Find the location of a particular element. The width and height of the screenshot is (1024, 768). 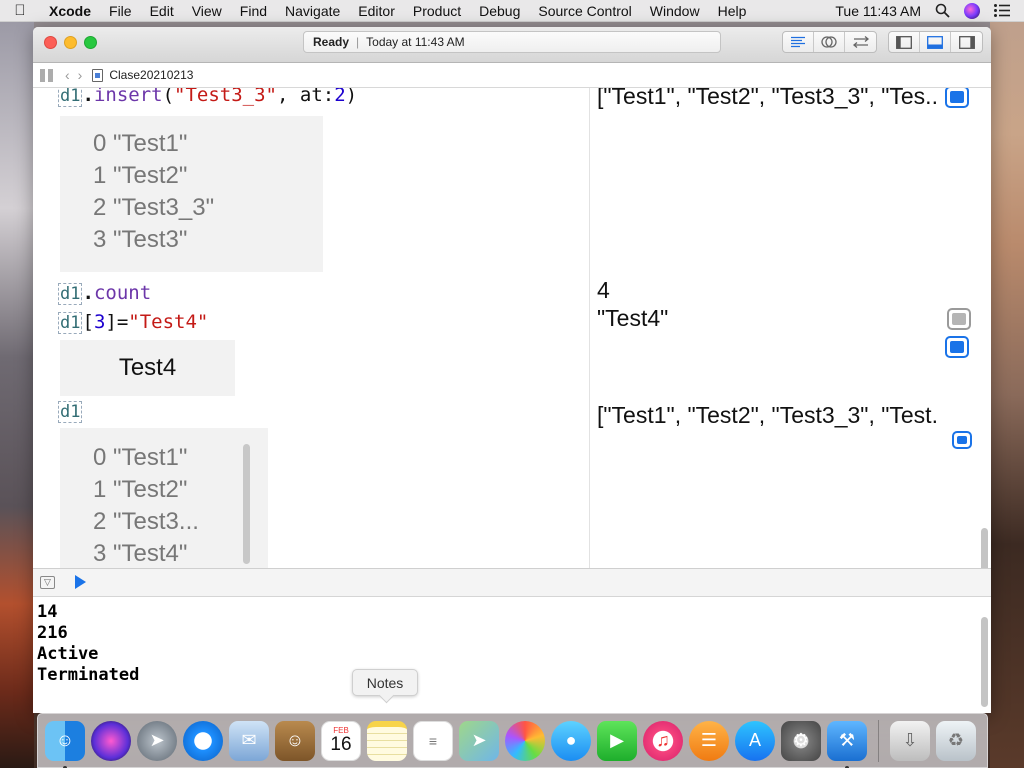

notes-icon is located at coordinates (387, 740).